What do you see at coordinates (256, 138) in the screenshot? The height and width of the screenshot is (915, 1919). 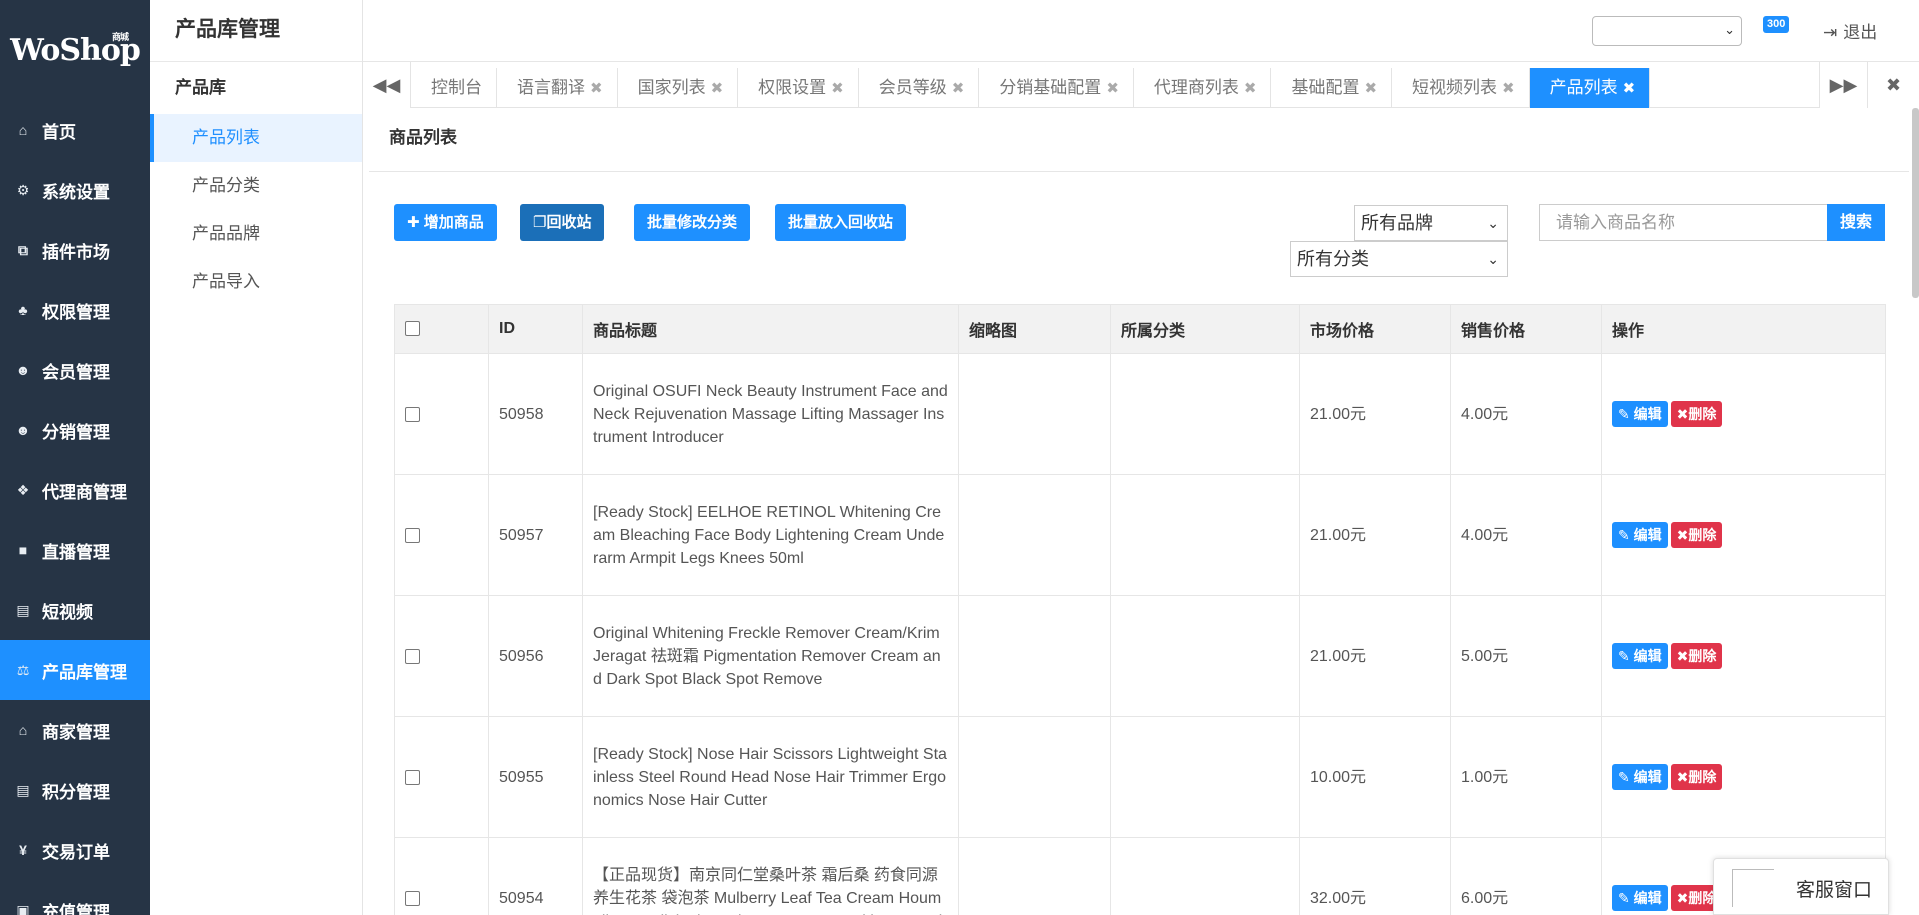 I see `sub-item-product-list: 产品列表` at bounding box center [256, 138].